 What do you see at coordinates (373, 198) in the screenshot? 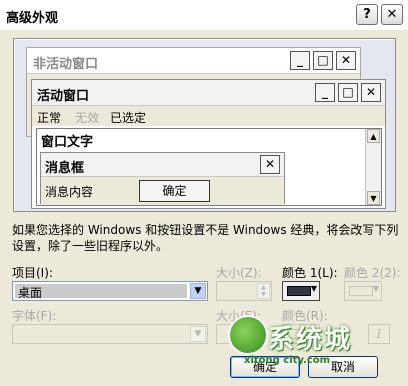
I see `scroll-down-icon: ▼` at bounding box center [373, 198].